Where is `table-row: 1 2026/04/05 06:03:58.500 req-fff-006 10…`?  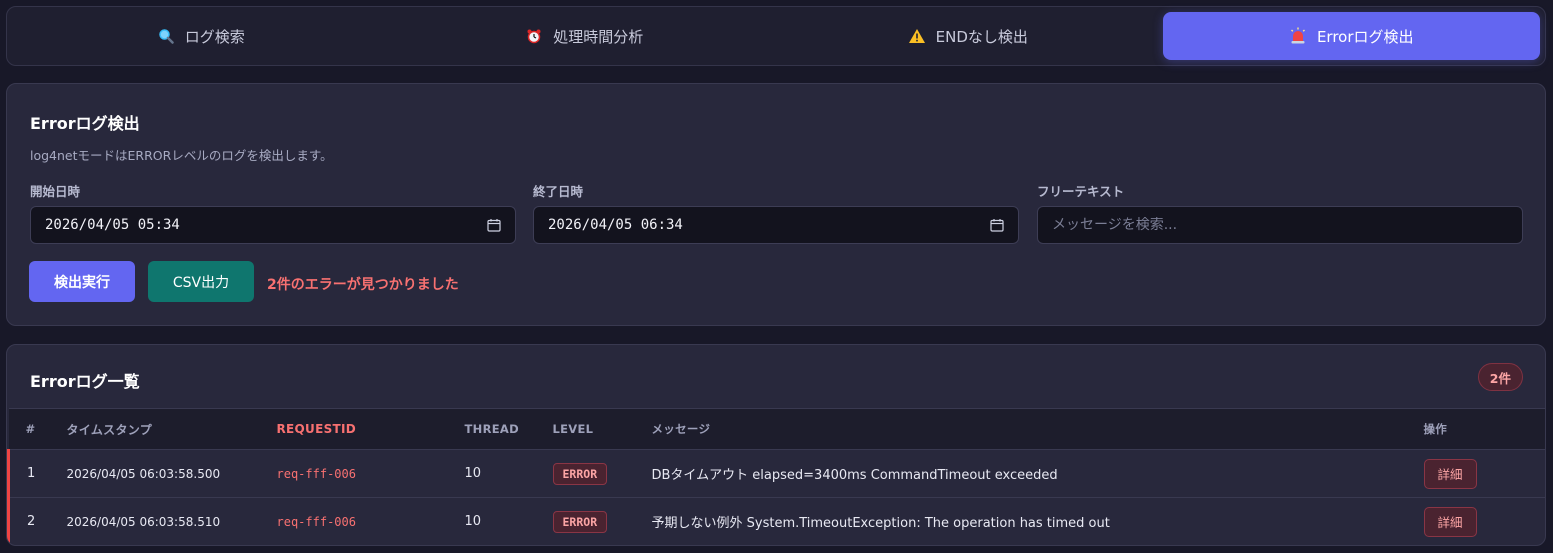
table-row: 1 2026/04/05 06:03:58.500 req-fff-006 10… is located at coordinates (776, 473).